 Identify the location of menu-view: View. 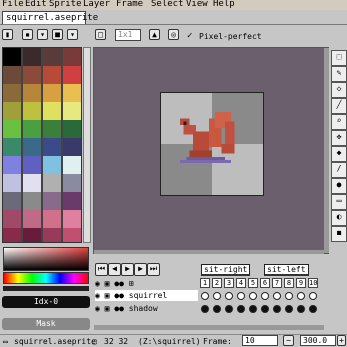
(197, 5).